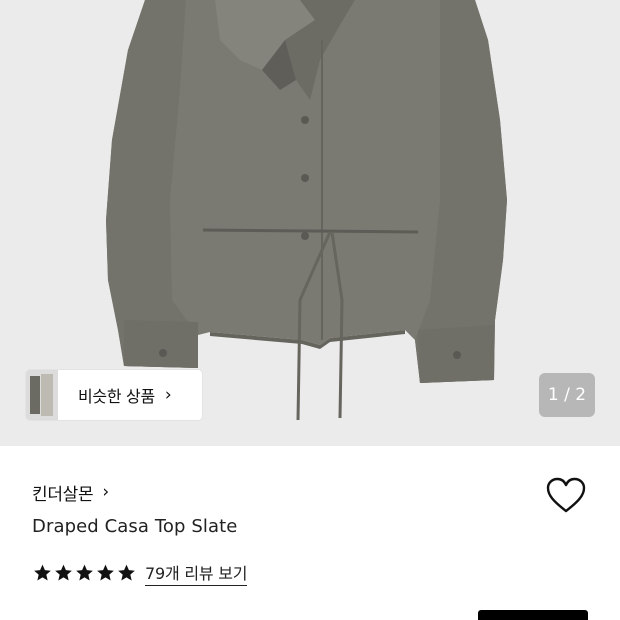 Image resolution: width=620 pixels, height=620 pixels. I want to click on action-button, so click(533, 615).